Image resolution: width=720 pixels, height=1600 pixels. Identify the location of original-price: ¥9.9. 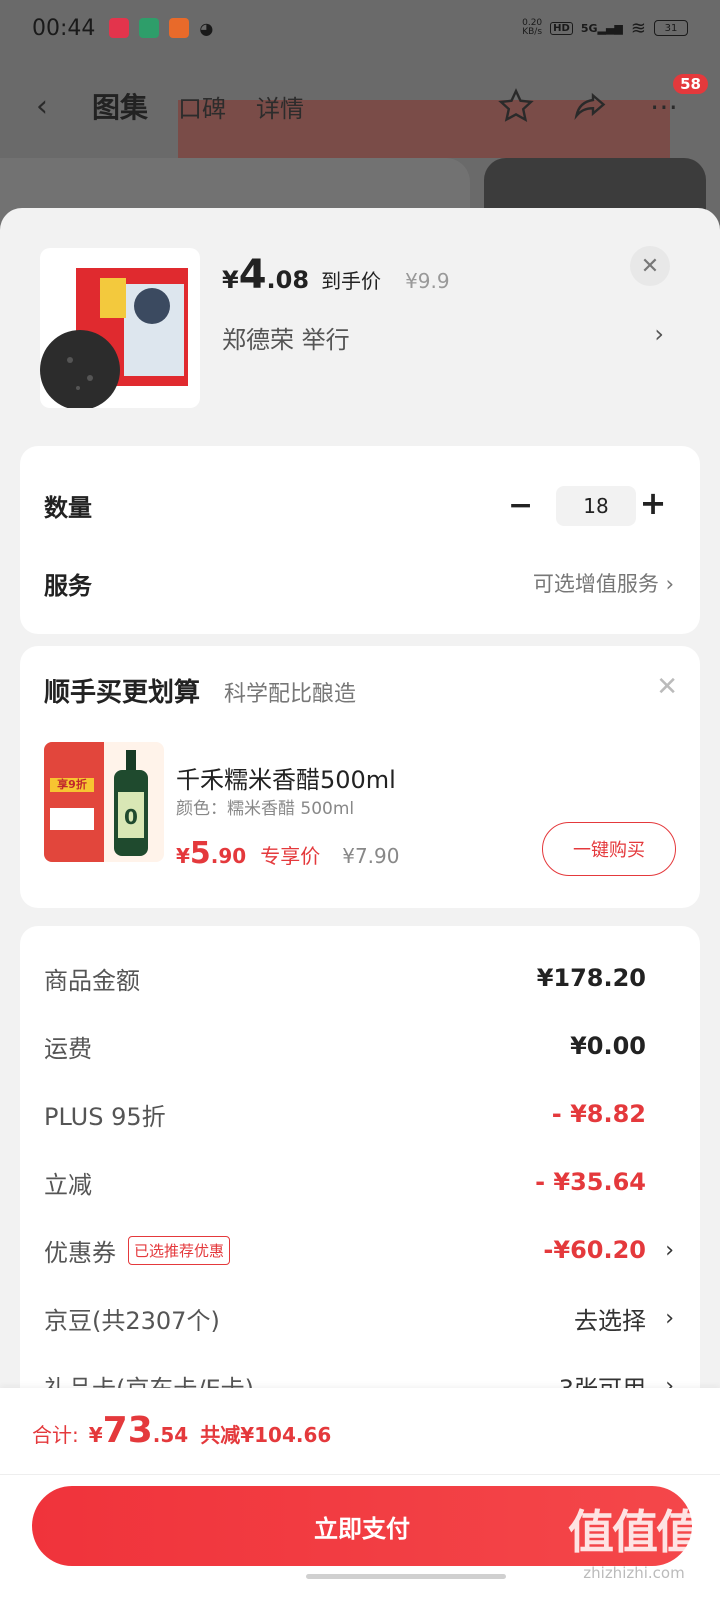
(427, 281).